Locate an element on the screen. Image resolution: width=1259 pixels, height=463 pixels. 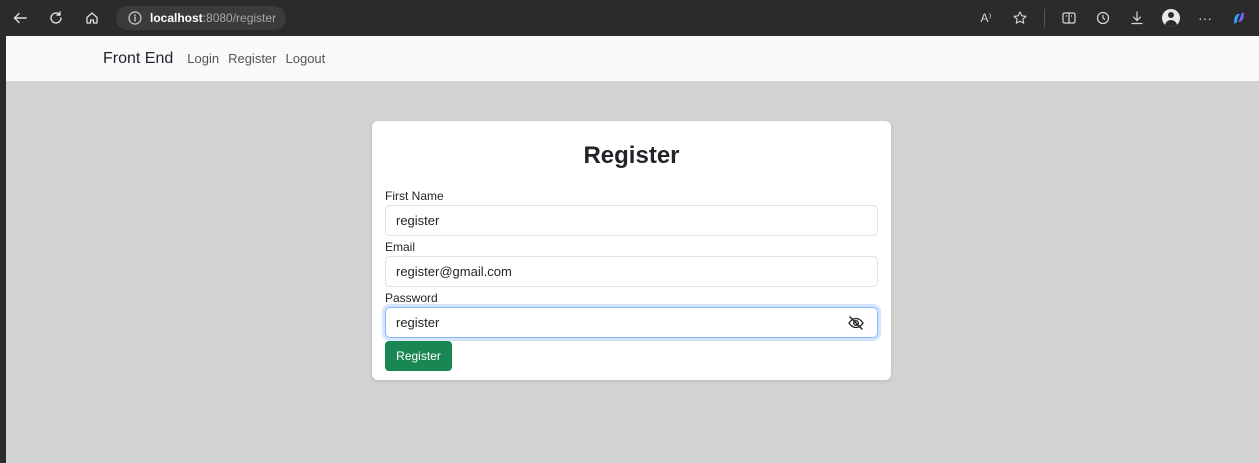
info-icon is located at coordinates (135, 18).